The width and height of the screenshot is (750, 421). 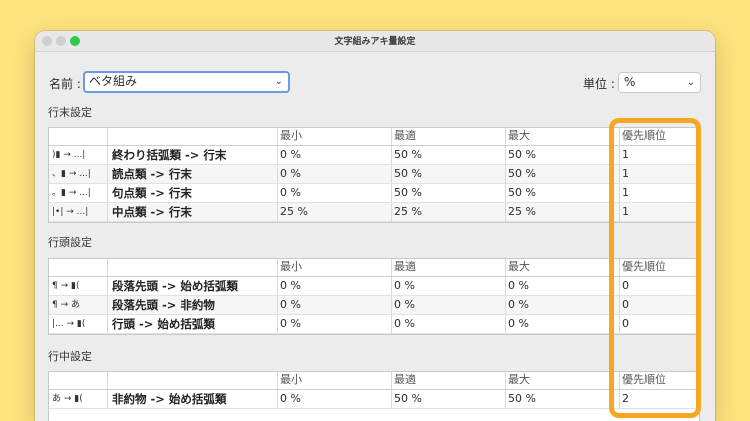 What do you see at coordinates (163, 324) in the screenshot?
I see `rule-name: 行頭 -> 始め括弧類` at bounding box center [163, 324].